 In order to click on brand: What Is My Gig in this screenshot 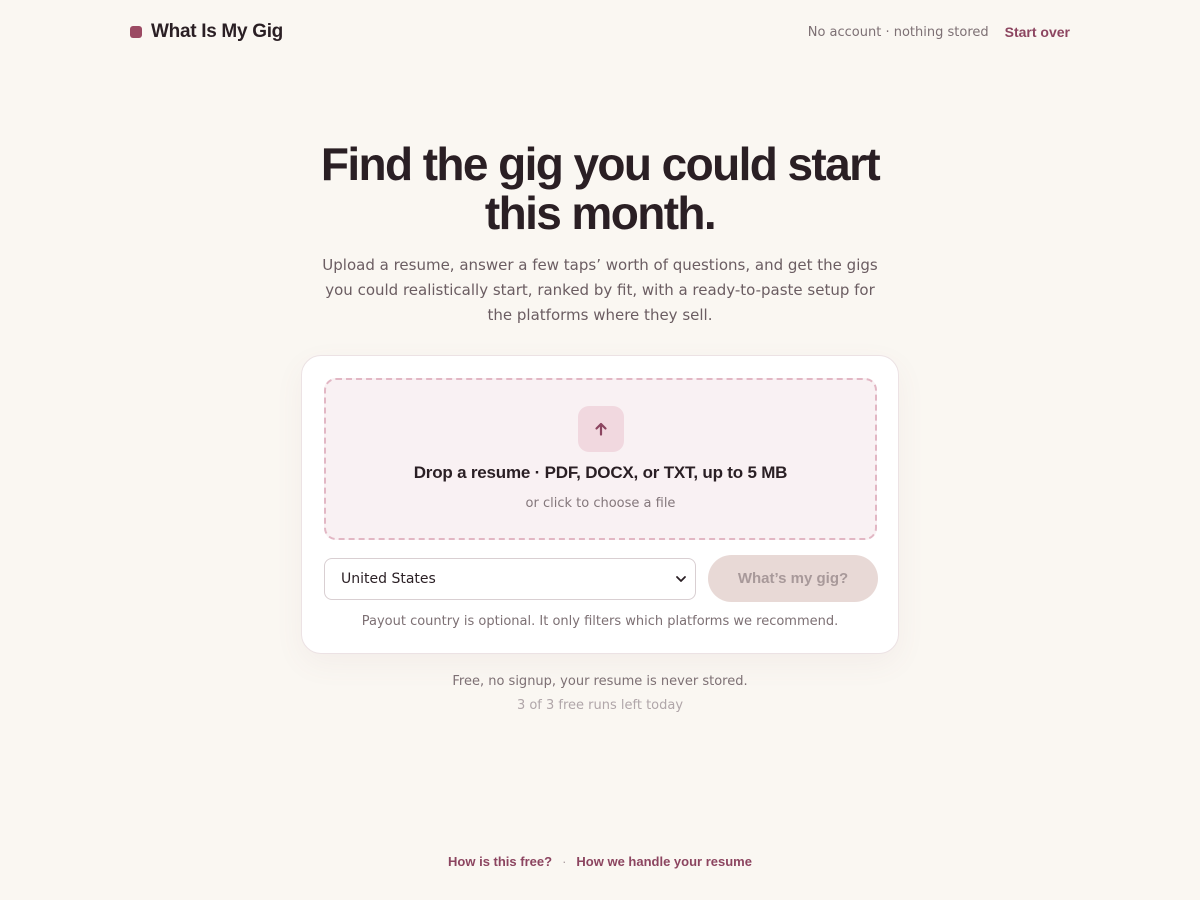, I will do `click(206, 32)`.